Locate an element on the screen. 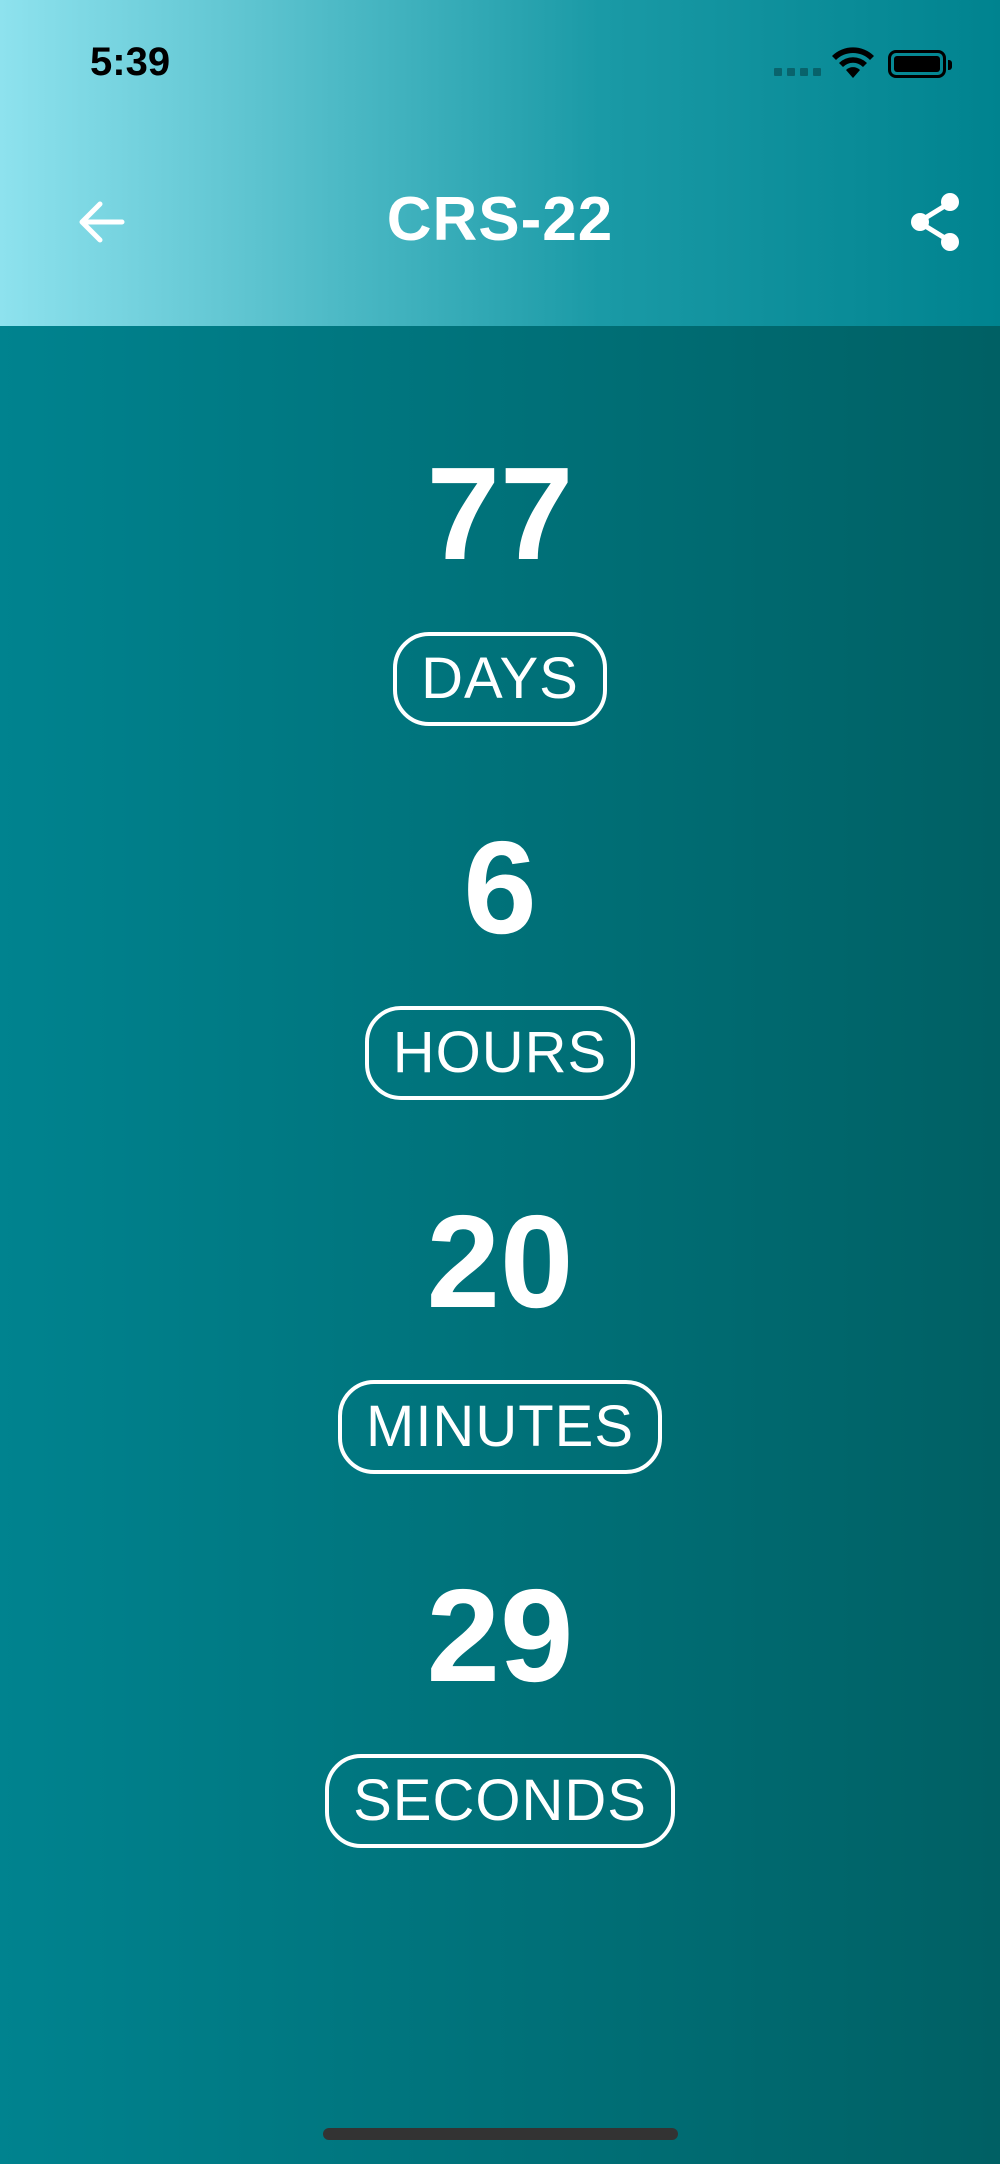  home-indicator is located at coordinates (500, 2134).